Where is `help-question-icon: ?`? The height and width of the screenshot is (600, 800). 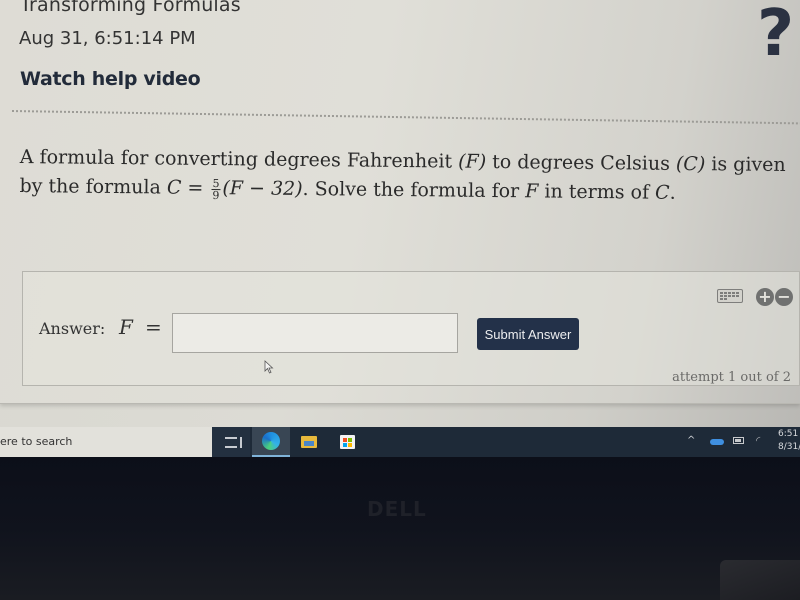
help-question-icon: ? is located at coordinates (775, 34).